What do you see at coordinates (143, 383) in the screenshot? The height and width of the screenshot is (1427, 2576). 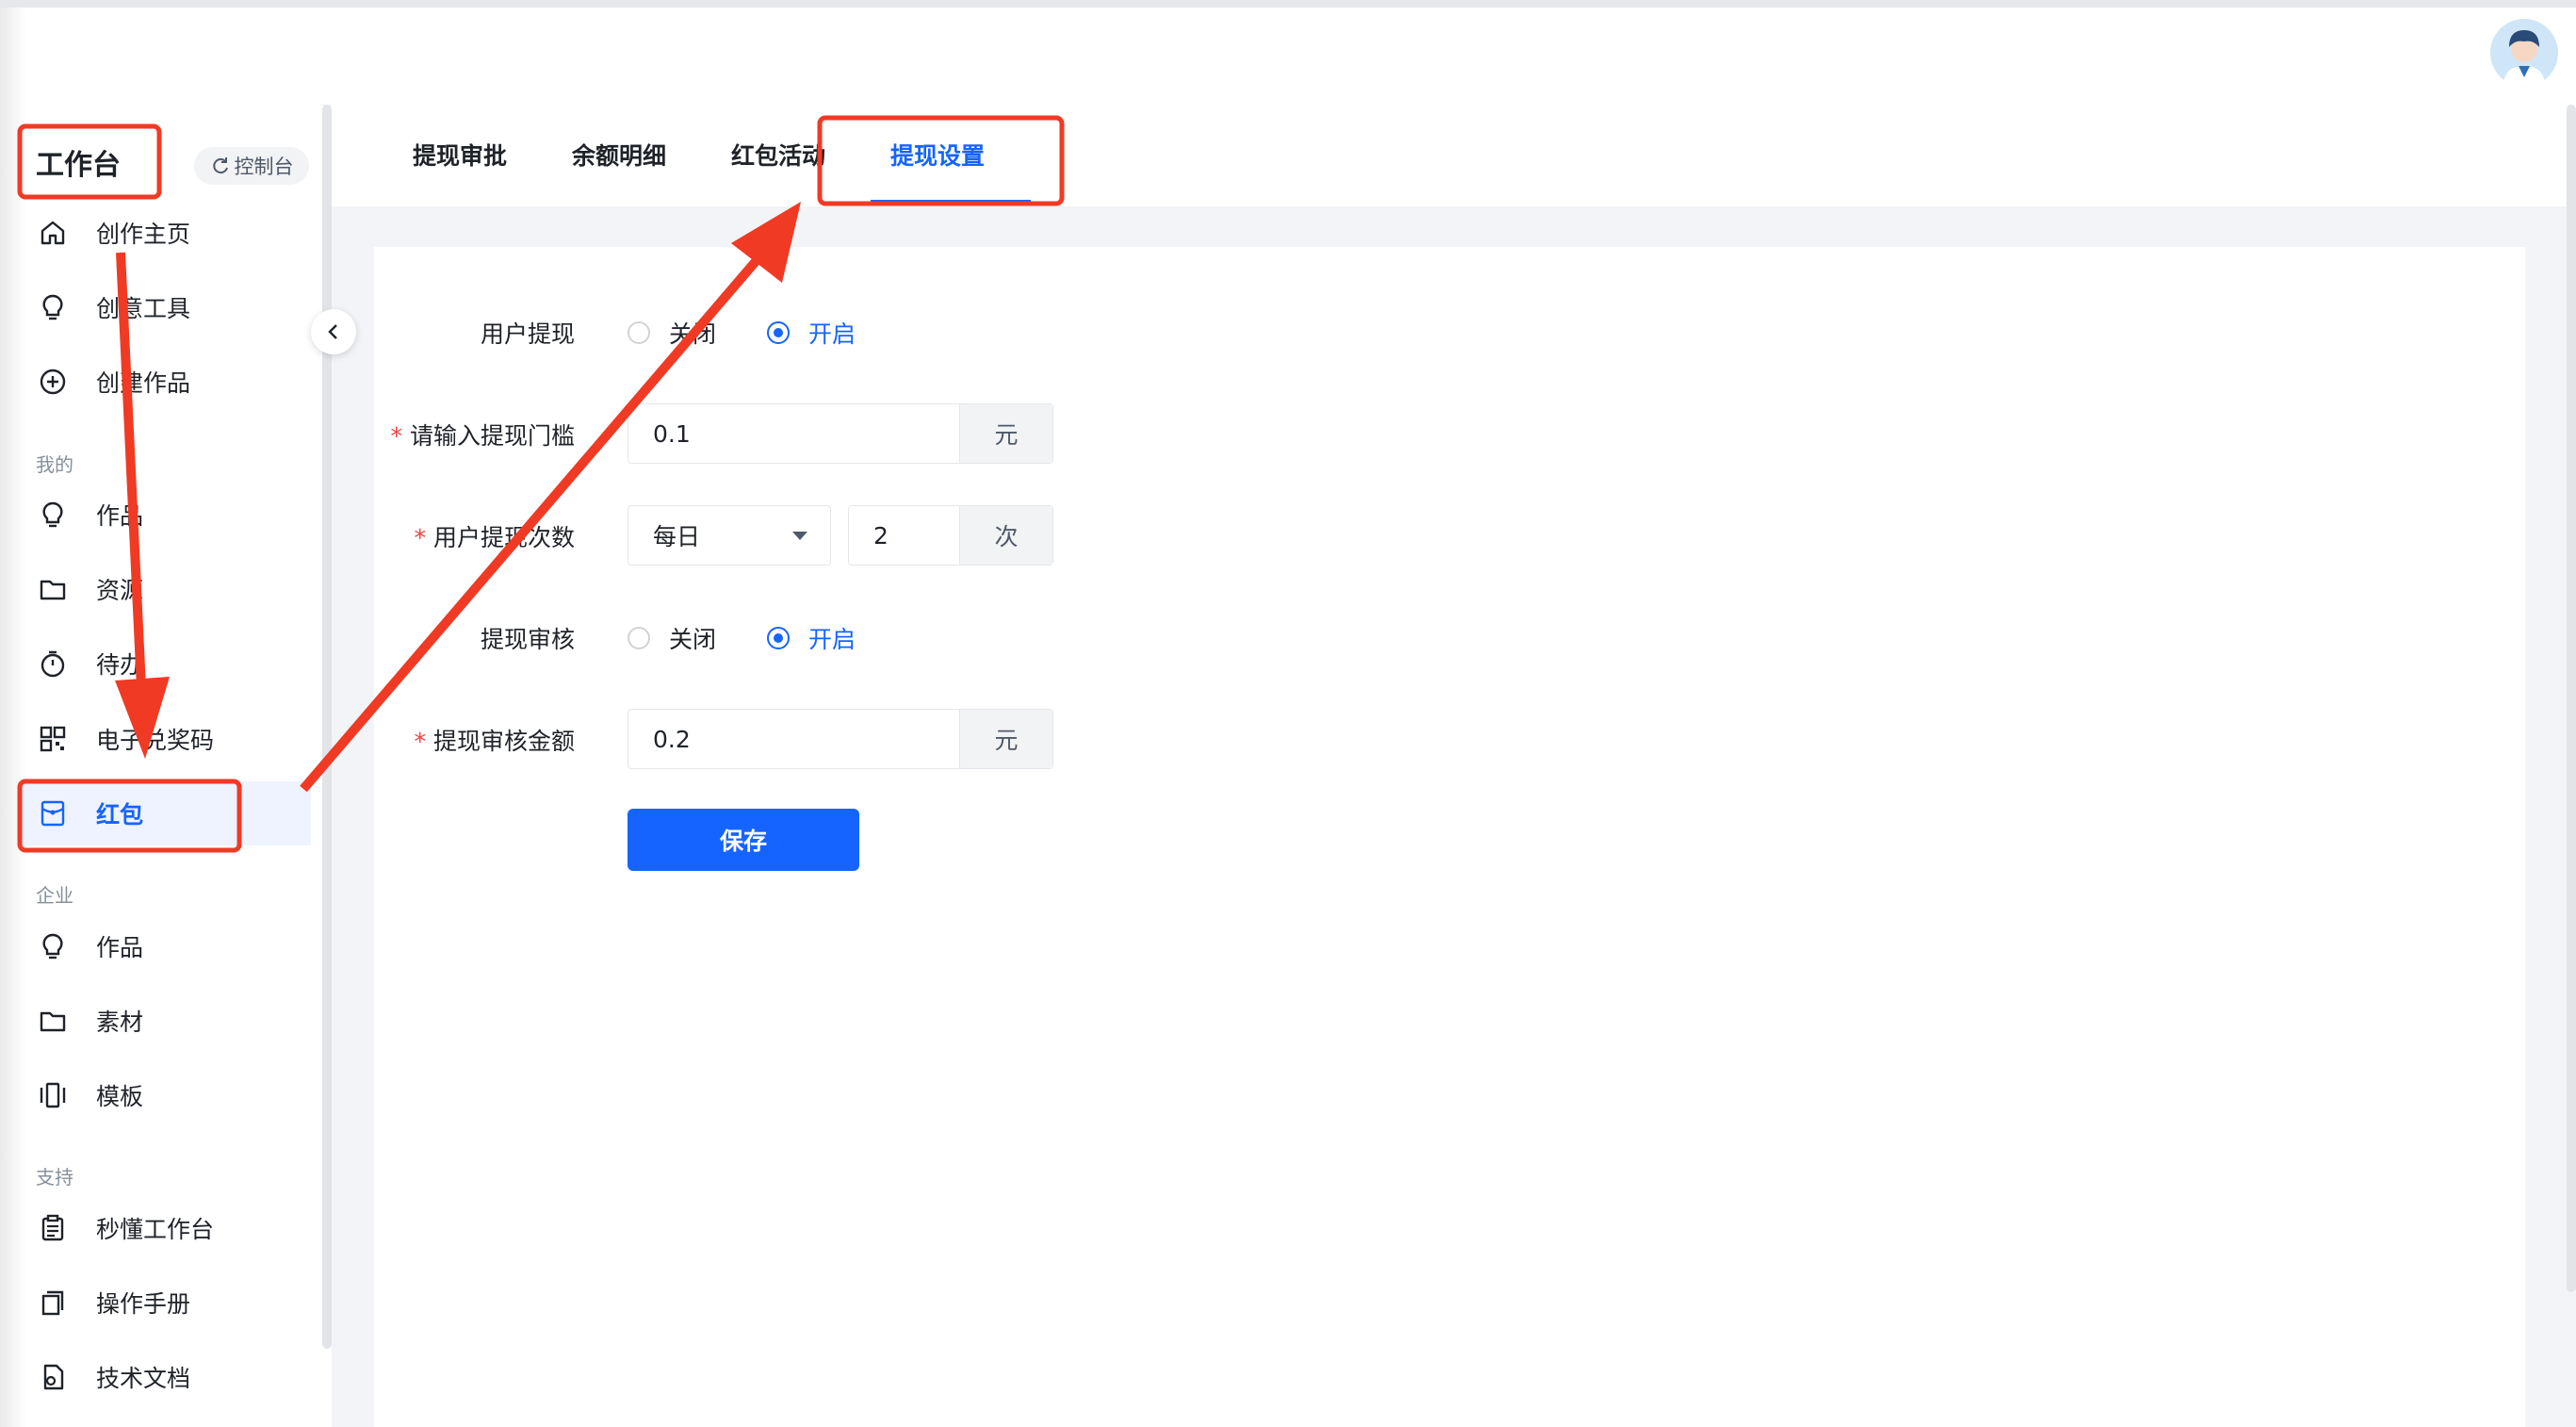 I see `sidebar-item-label: 创建作品` at bounding box center [143, 383].